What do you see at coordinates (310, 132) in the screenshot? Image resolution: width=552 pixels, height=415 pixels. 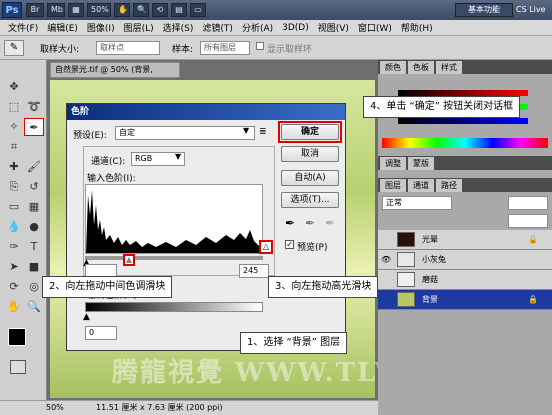 I see `ok-button-highlight` at bounding box center [310, 132].